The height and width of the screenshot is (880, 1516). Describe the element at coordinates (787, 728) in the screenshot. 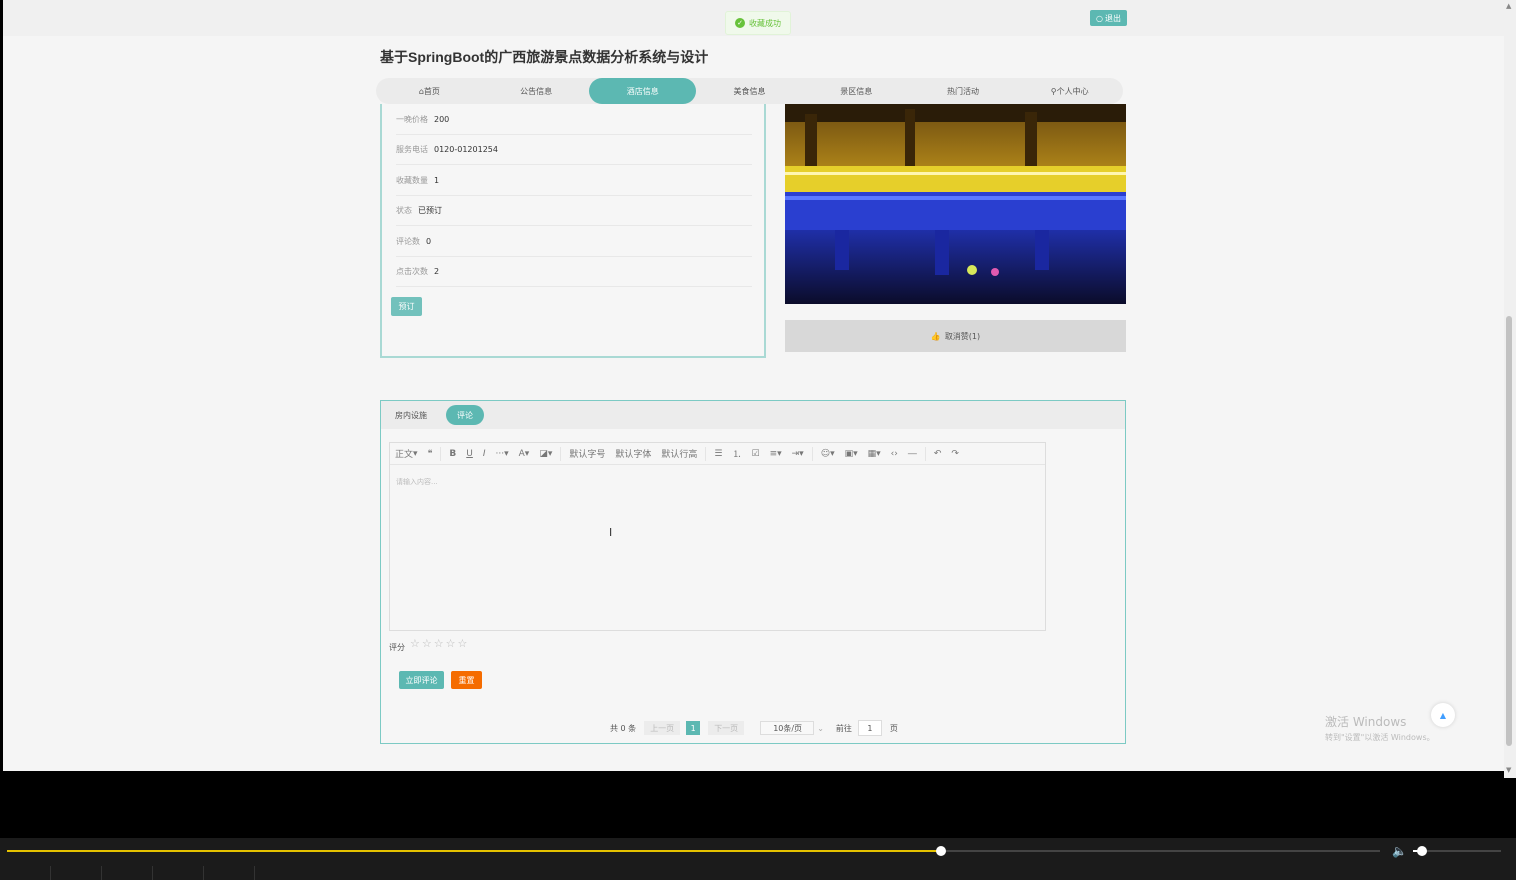

I see `page-size-select: 10条/页` at that location.